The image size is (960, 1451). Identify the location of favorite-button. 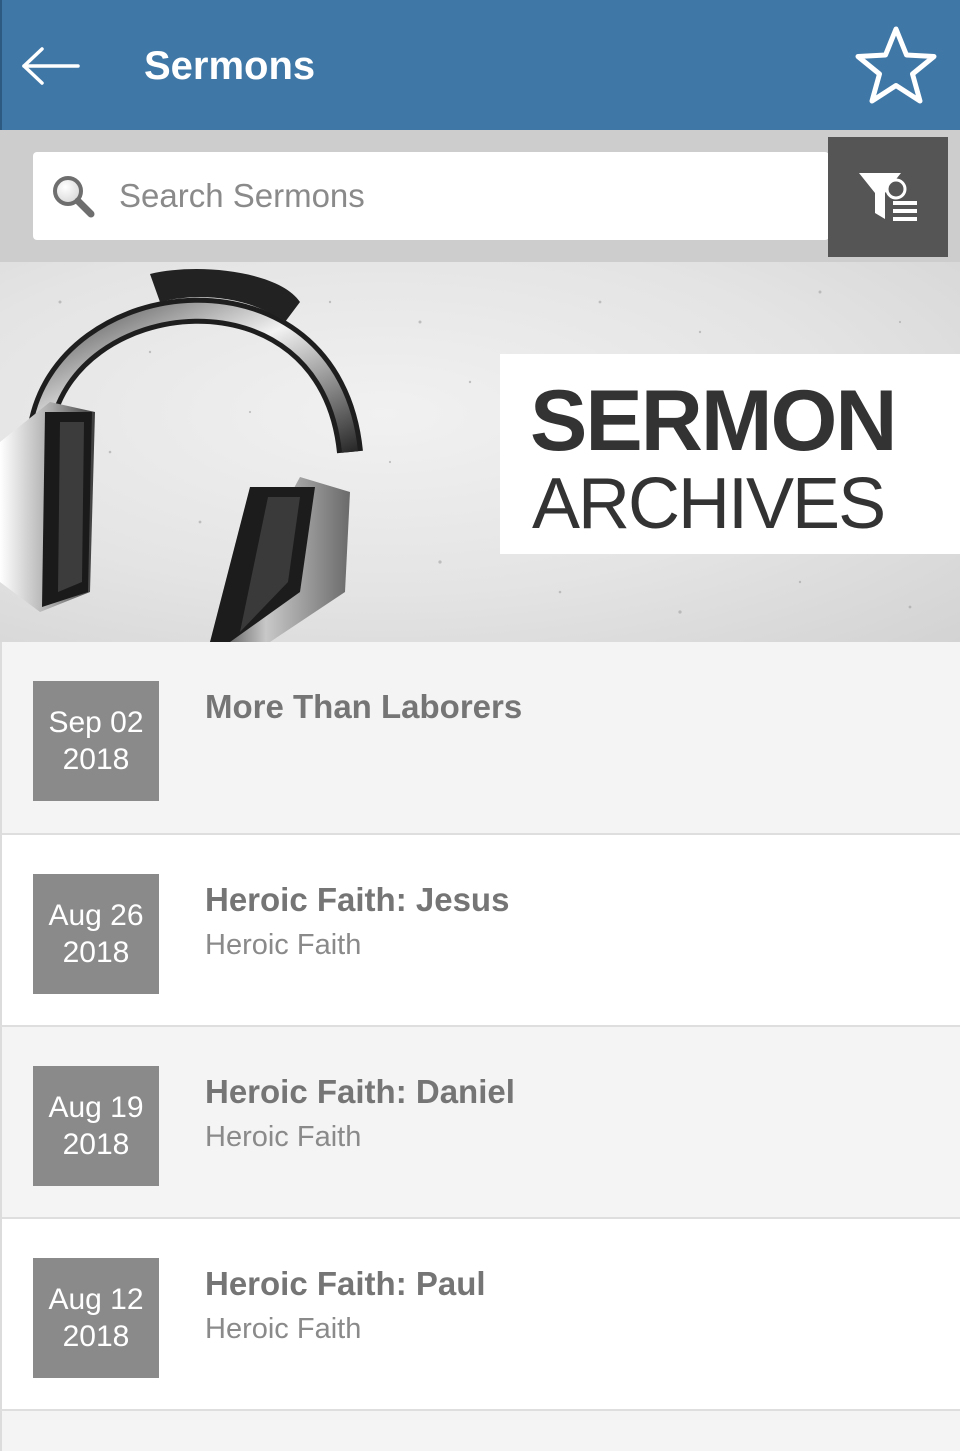
(896, 66).